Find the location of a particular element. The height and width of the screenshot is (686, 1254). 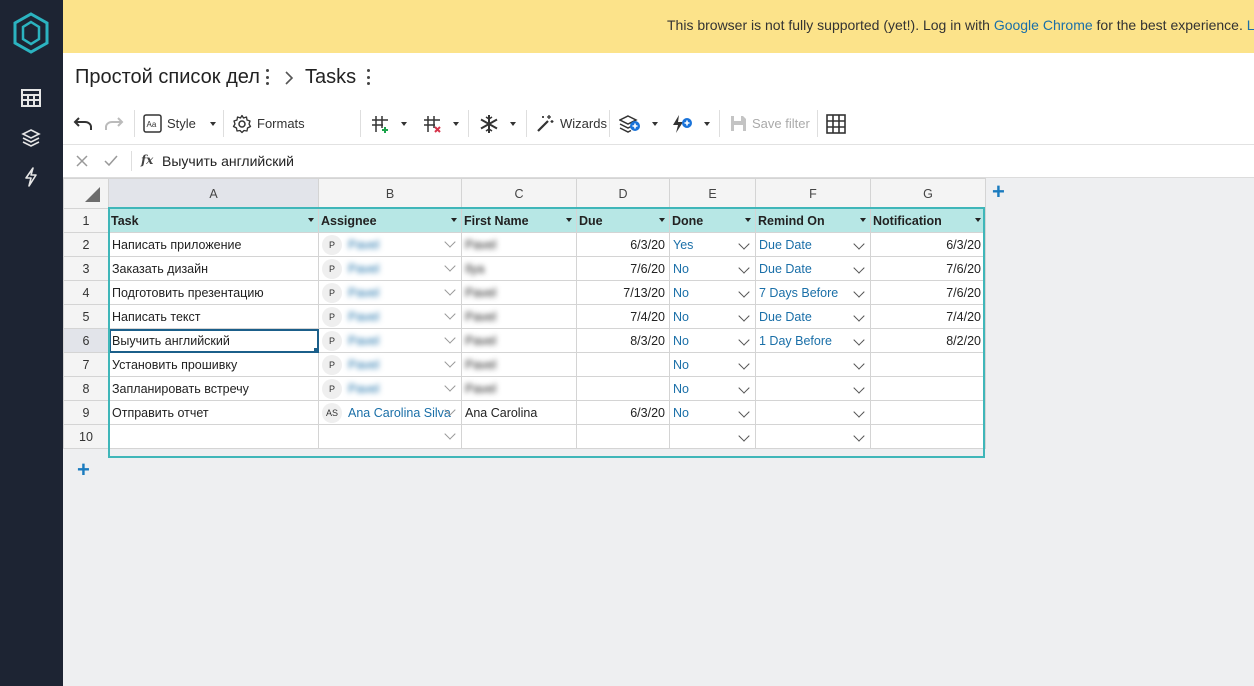

cell-first-name: Ilya is located at coordinates (519, 268).